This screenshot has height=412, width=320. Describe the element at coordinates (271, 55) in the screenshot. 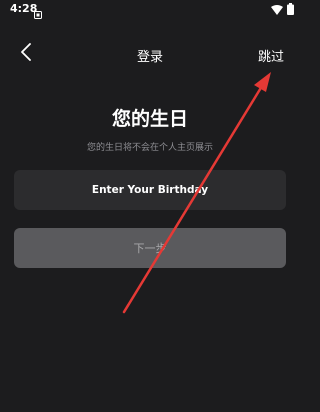

I see `skip-button: 跳过` at that location.